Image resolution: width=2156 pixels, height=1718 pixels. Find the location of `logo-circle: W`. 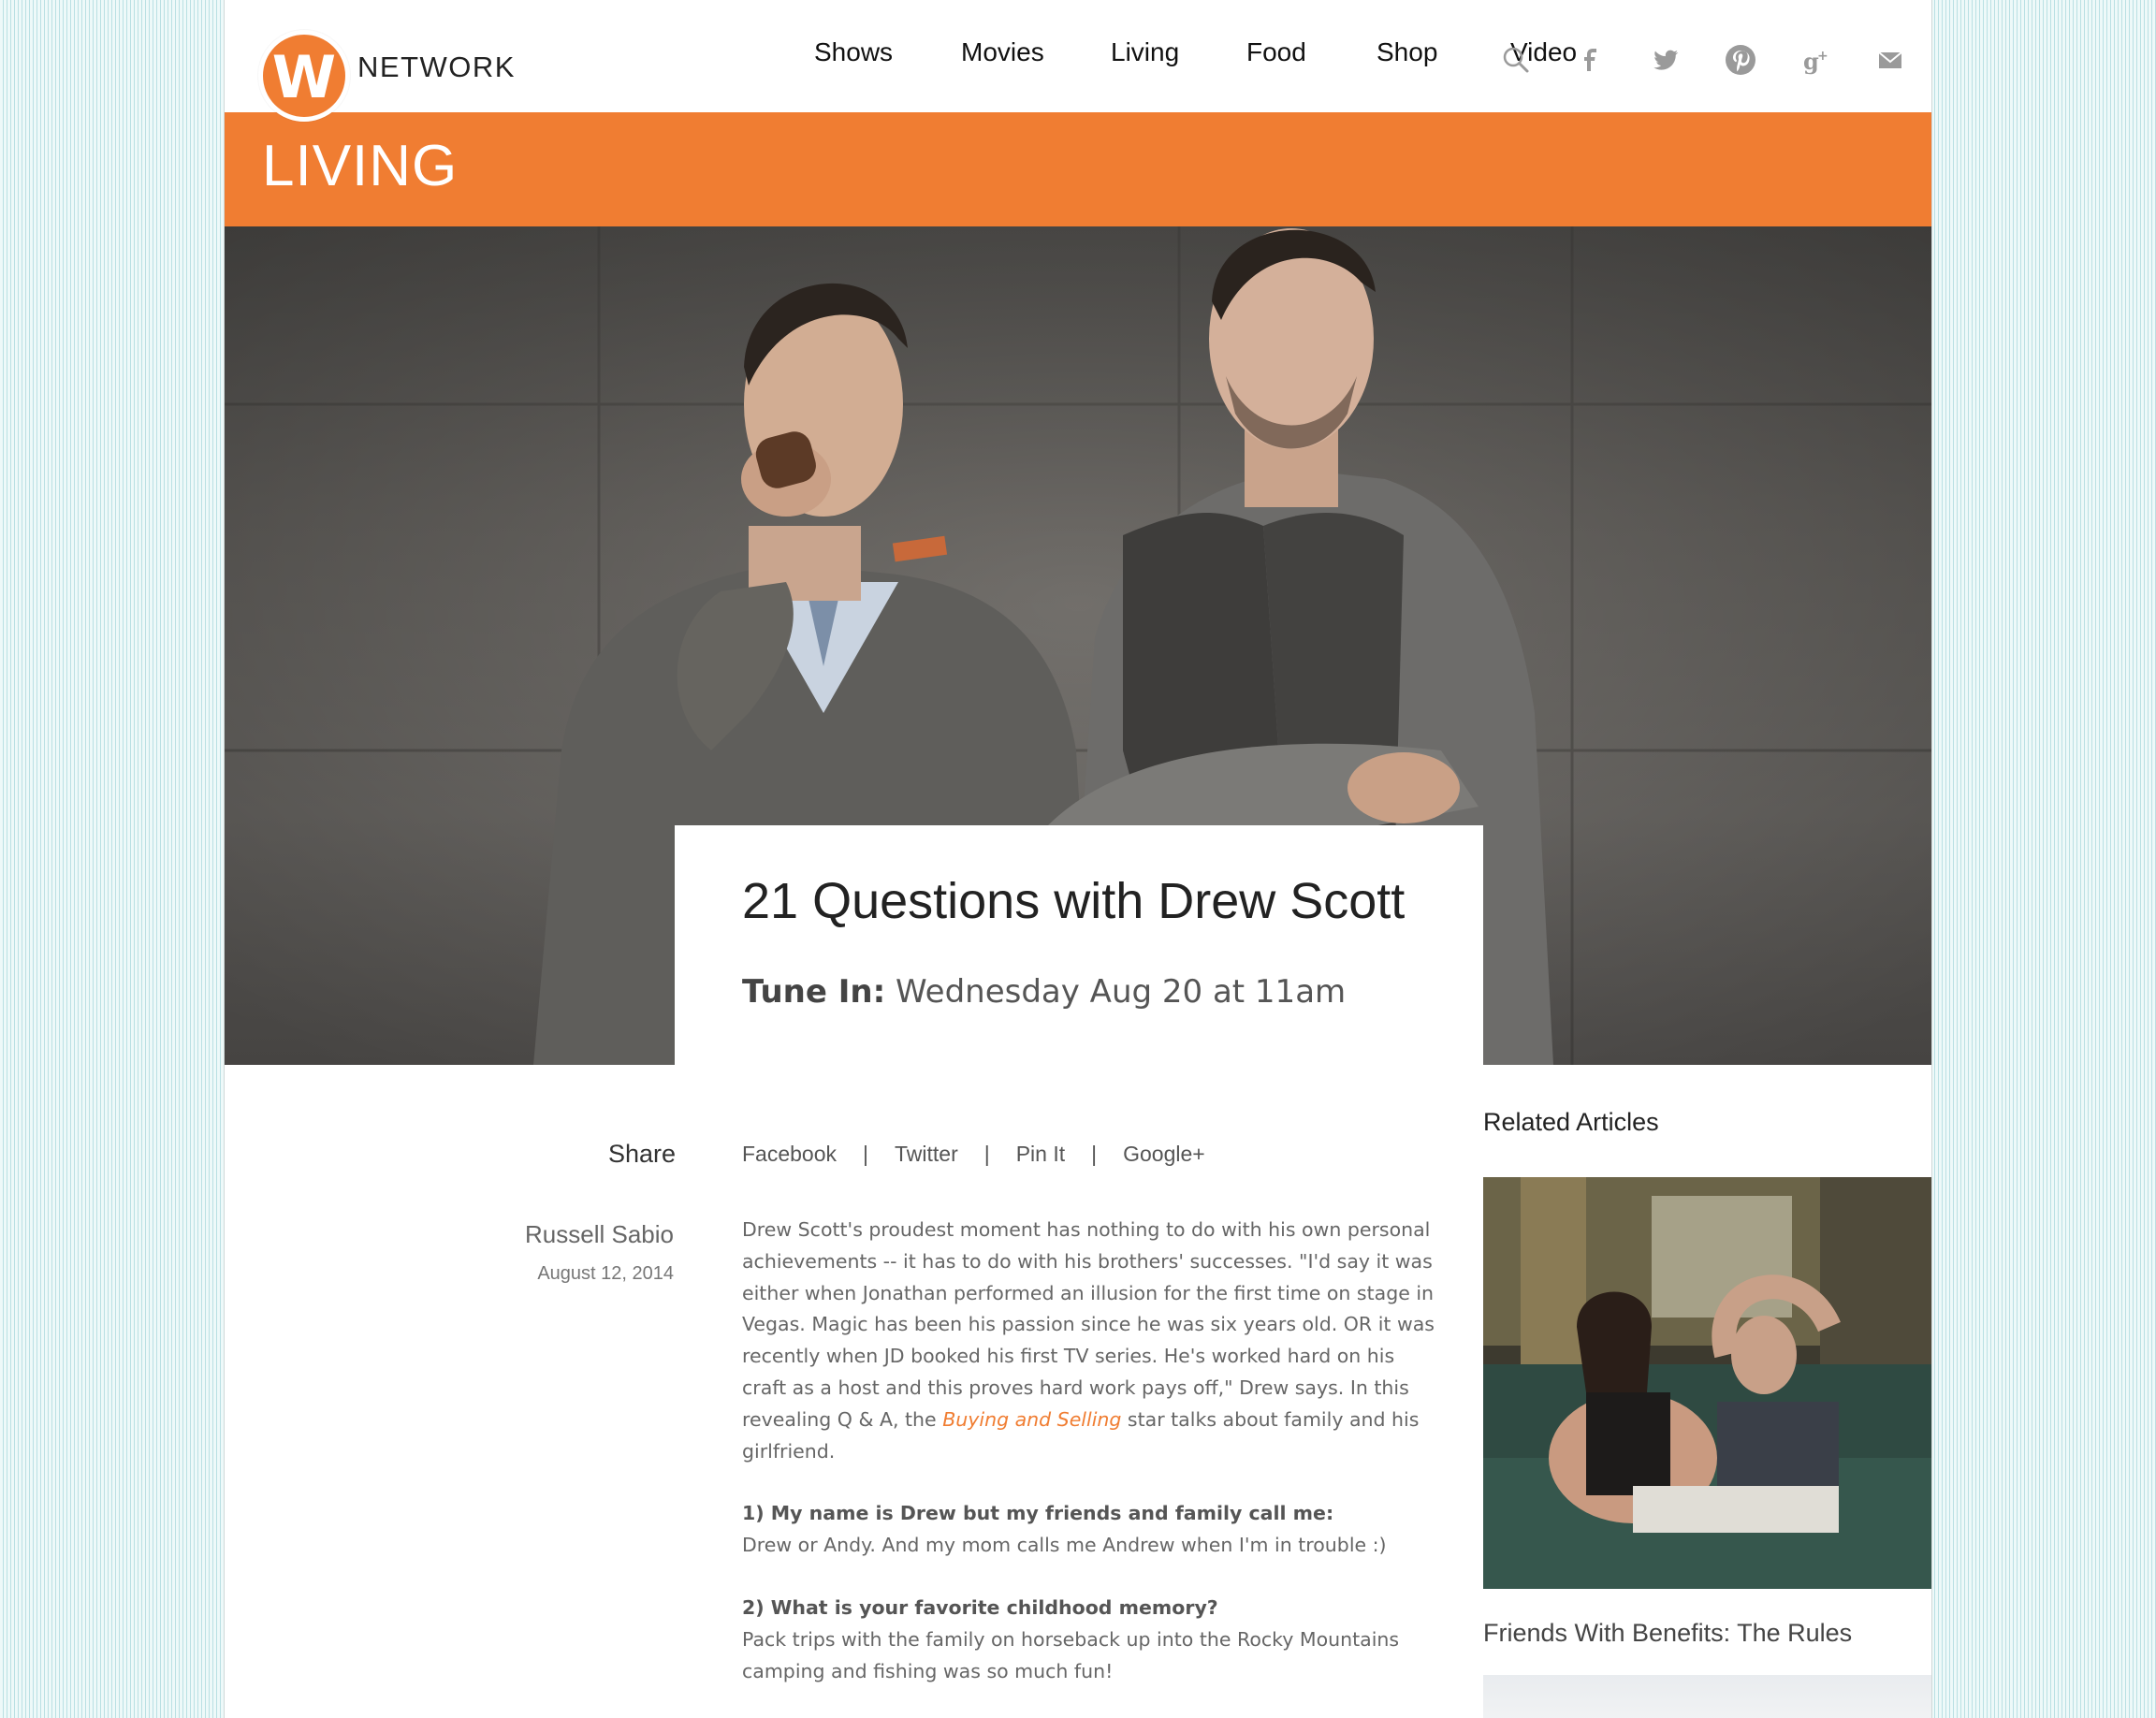

logo-circle: W is located at coordinates (304, 76).